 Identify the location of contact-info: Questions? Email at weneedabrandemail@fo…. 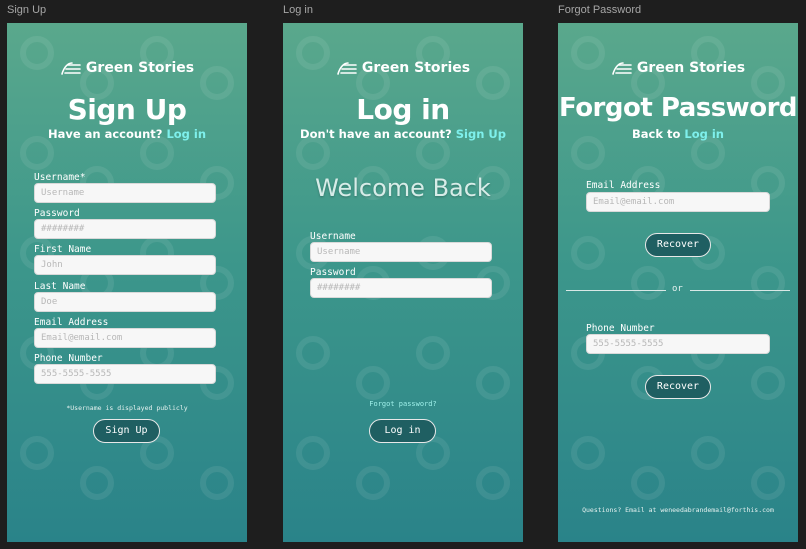
(678, 510).